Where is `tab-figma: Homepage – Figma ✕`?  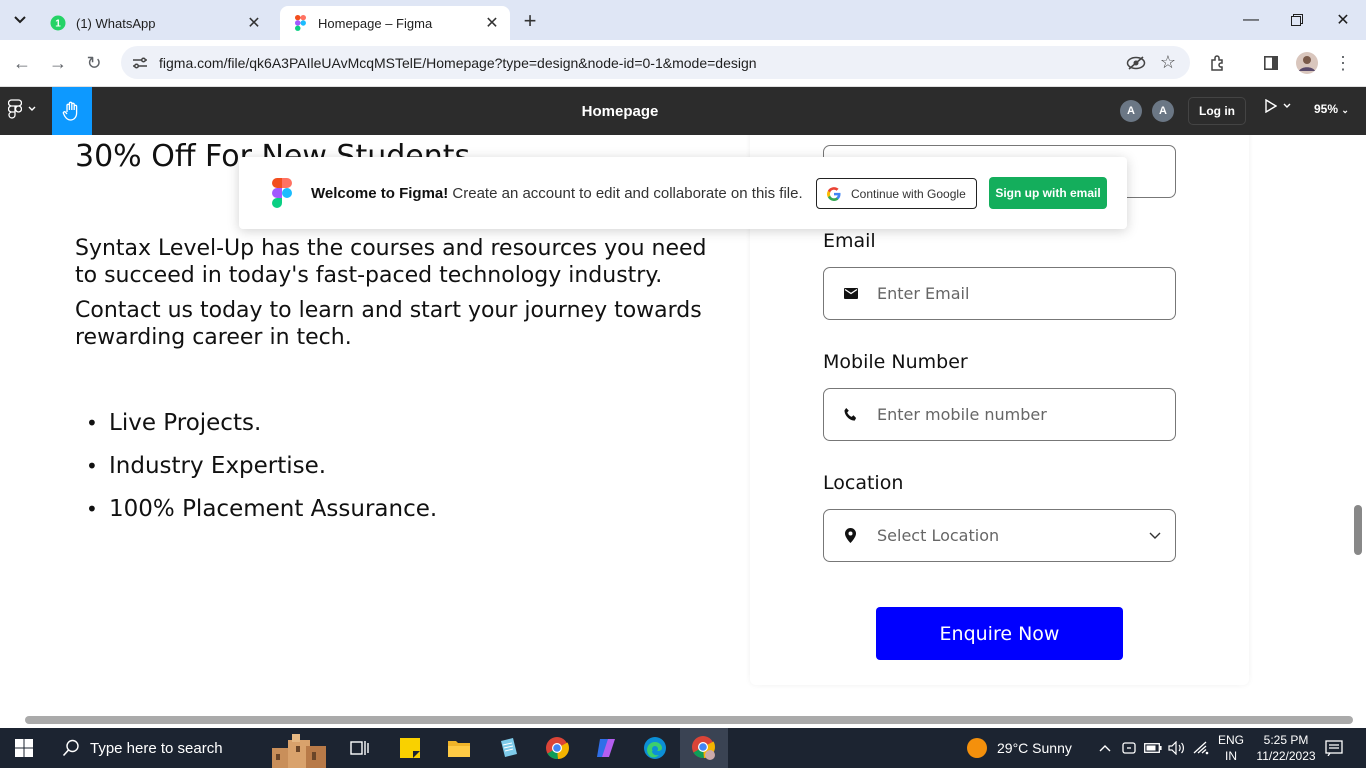 tab-figma: Homepage – Figma ✕ is located at coordinates (395, 23).